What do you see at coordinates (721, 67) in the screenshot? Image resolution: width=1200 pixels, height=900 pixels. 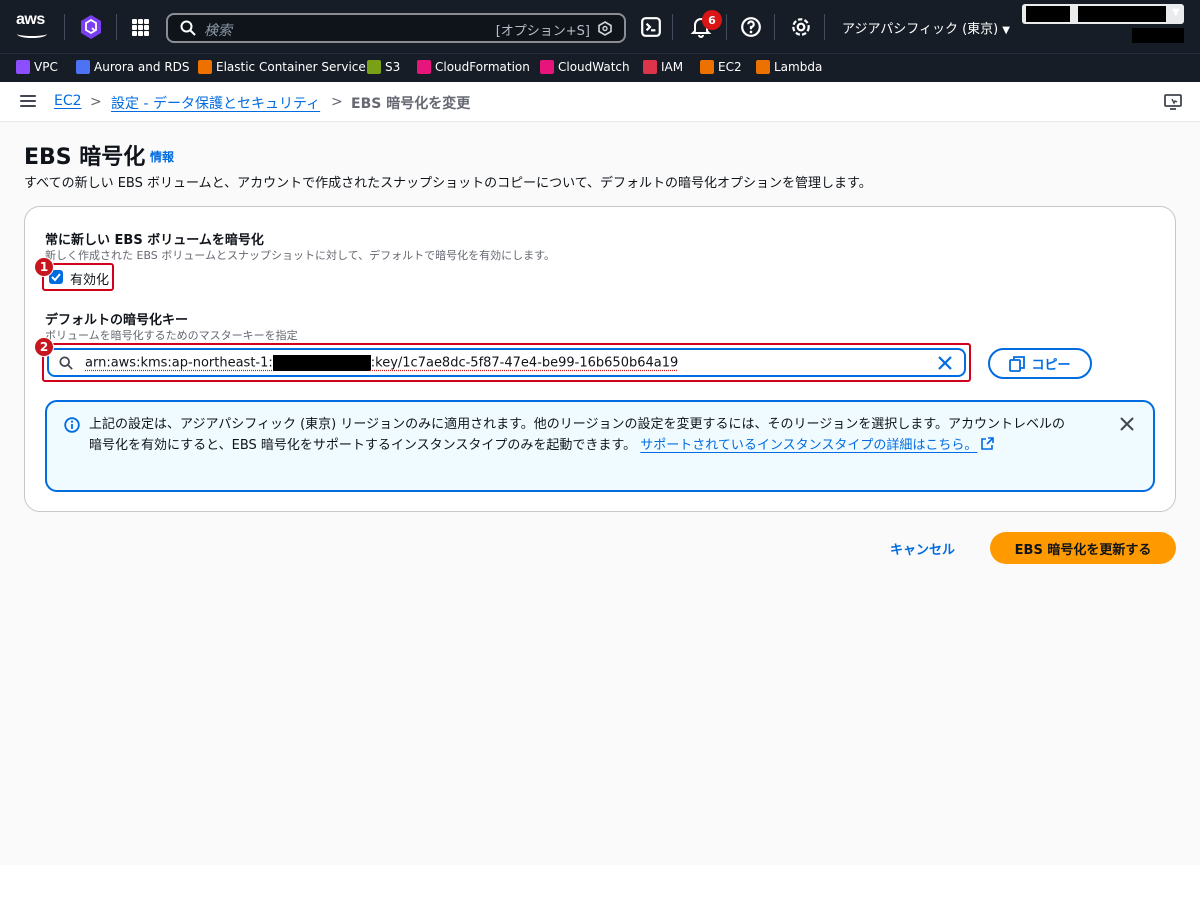 I see `favorite-ec2: EC2` at bounding box center [721, 67].